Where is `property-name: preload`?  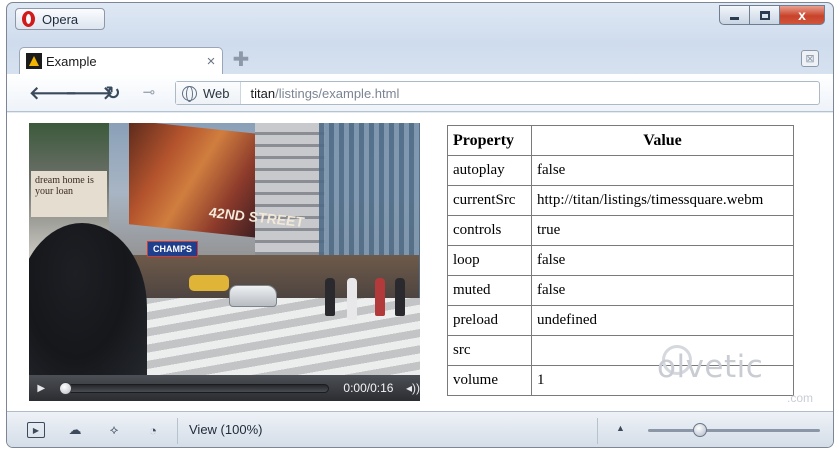 property-name: preload is located at coordinates (489, 320).